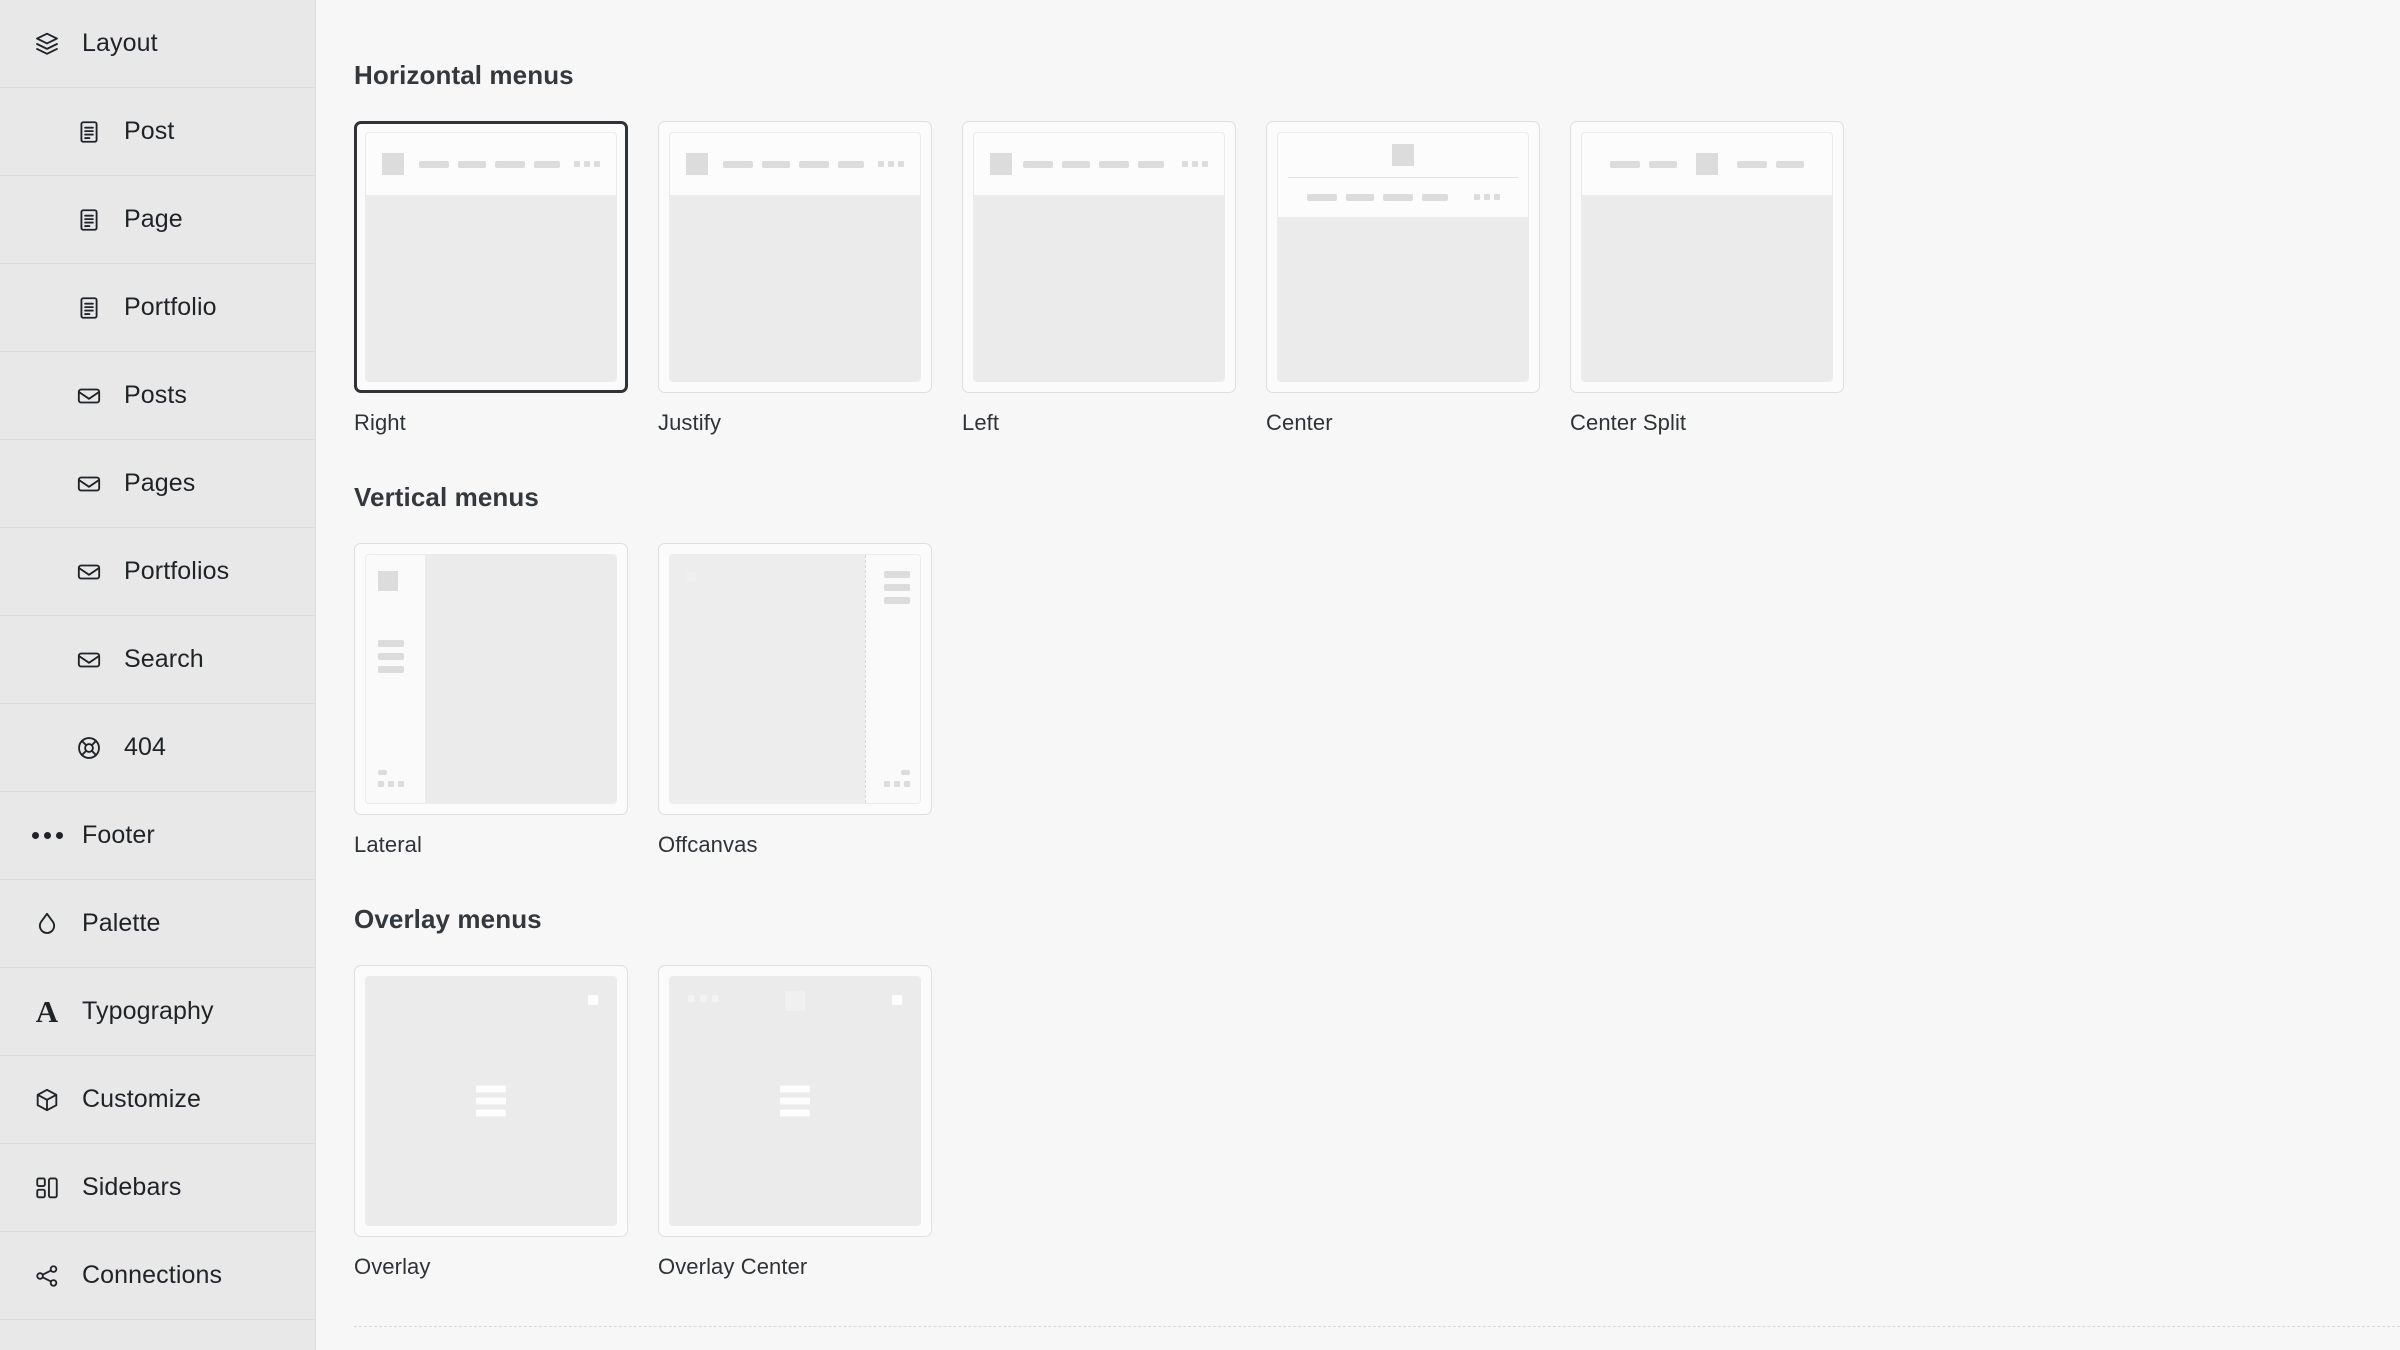 The height and width of the screenshot is (1350, 2400). Describe the element at coordinates (157, 132) in the screenshot. I see `sidebar-item-post: Post` at that location.